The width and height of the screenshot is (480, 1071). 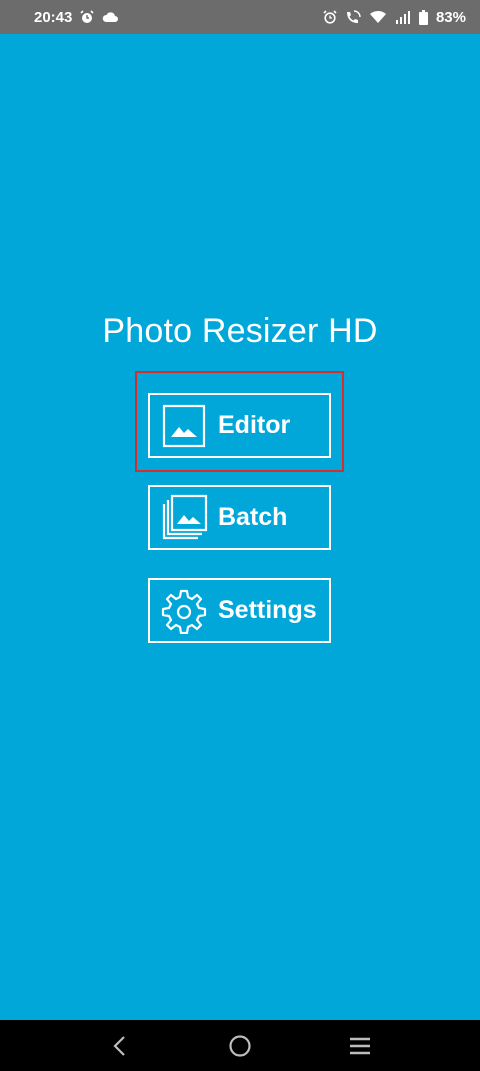 I want to click on wifi-call-icon, so click(x=353, y=17).